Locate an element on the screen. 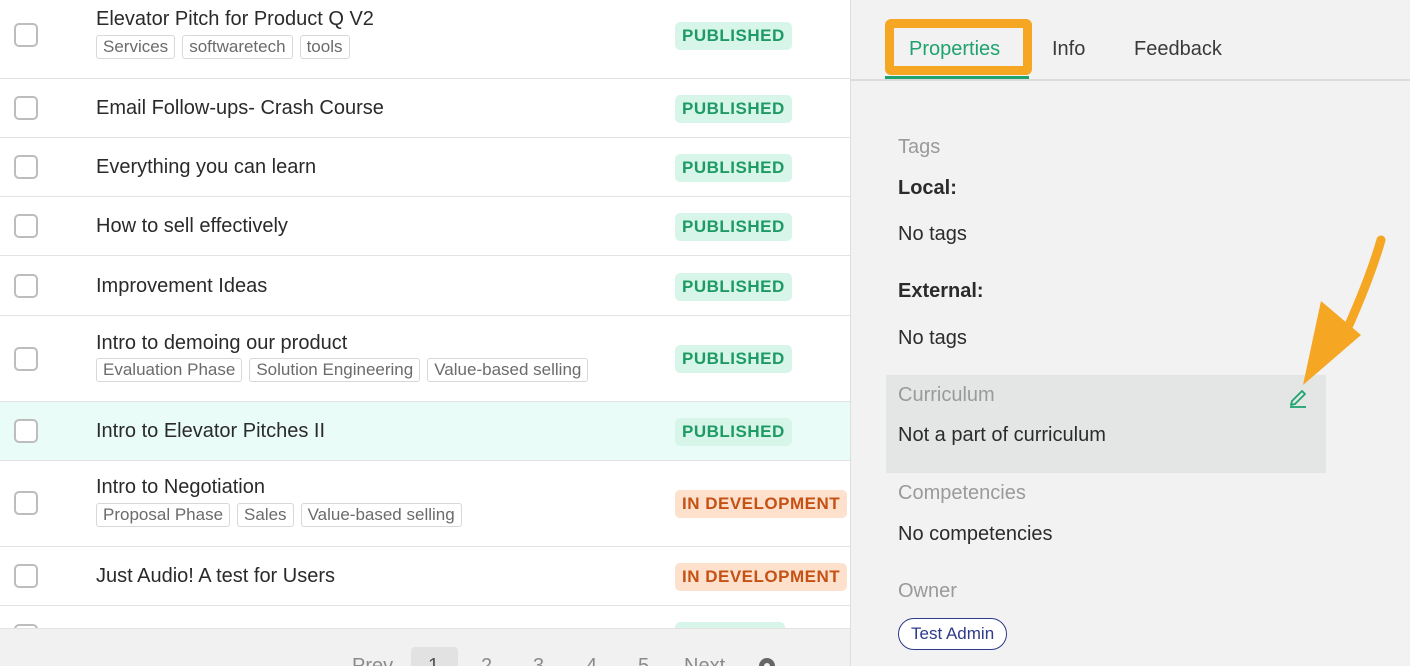  table-row: Intro to Elevator Pitches II PUBLISHED is located at coordinates (425, 431).